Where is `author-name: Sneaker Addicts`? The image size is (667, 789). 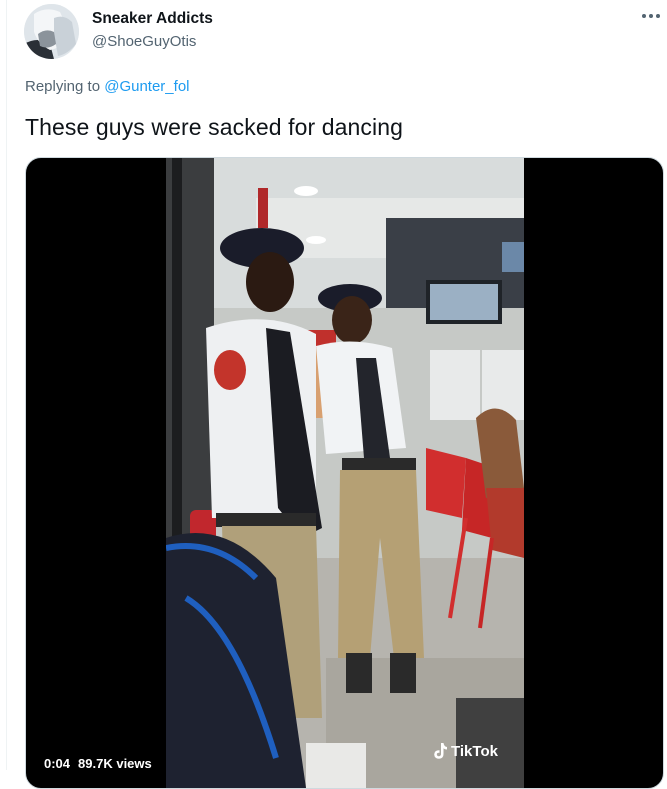
author-name: Sneaker Addicts is located at coordinates (152, 19).